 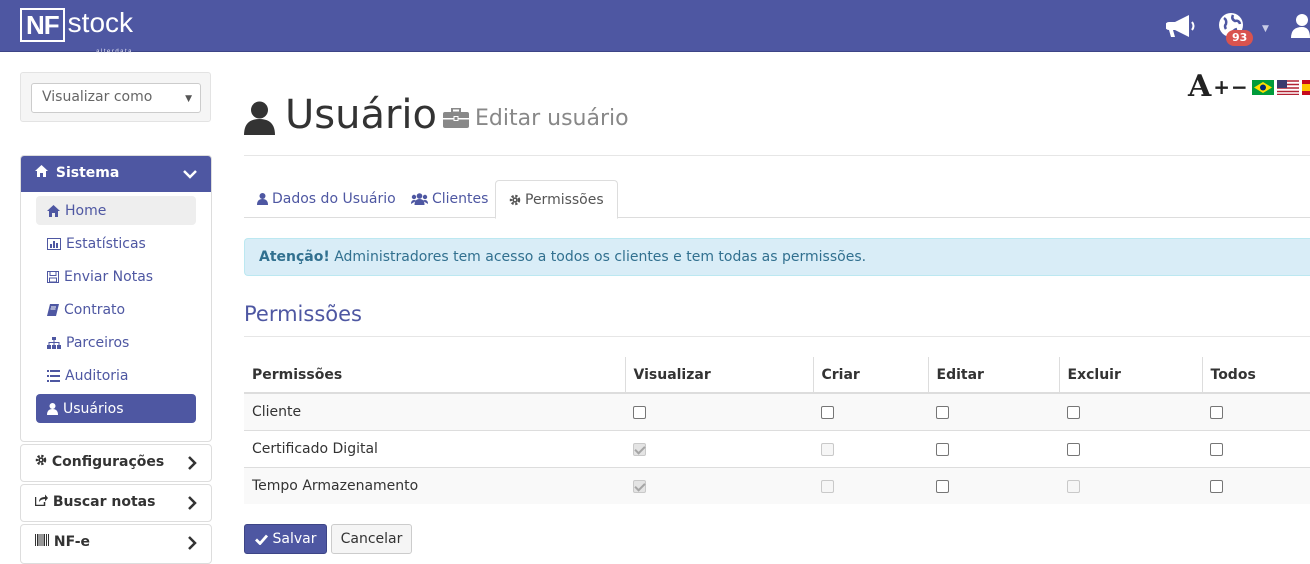 What do you see at coordinates (303, 314) in the screenshot?
I see `permissions-heading: Permissões` at bounding box center [303, 314].